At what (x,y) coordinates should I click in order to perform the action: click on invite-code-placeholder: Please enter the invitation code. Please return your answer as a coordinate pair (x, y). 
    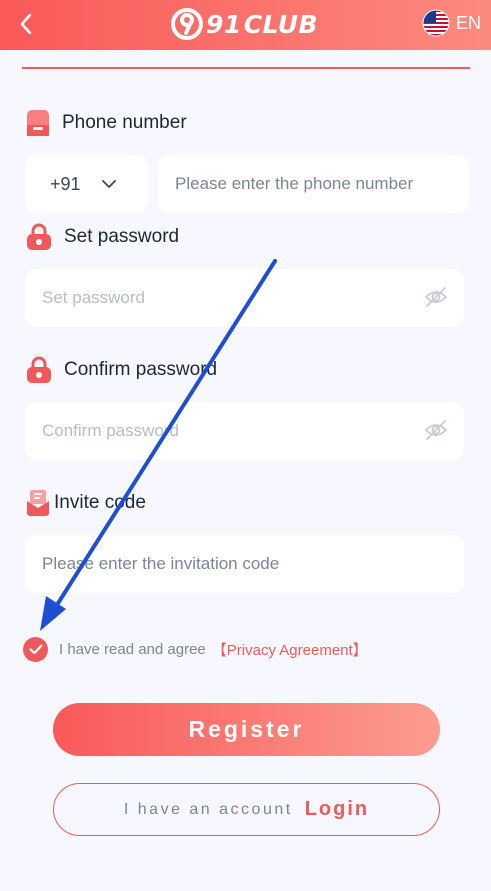
    Looking at the image, I should click on (161, 563).